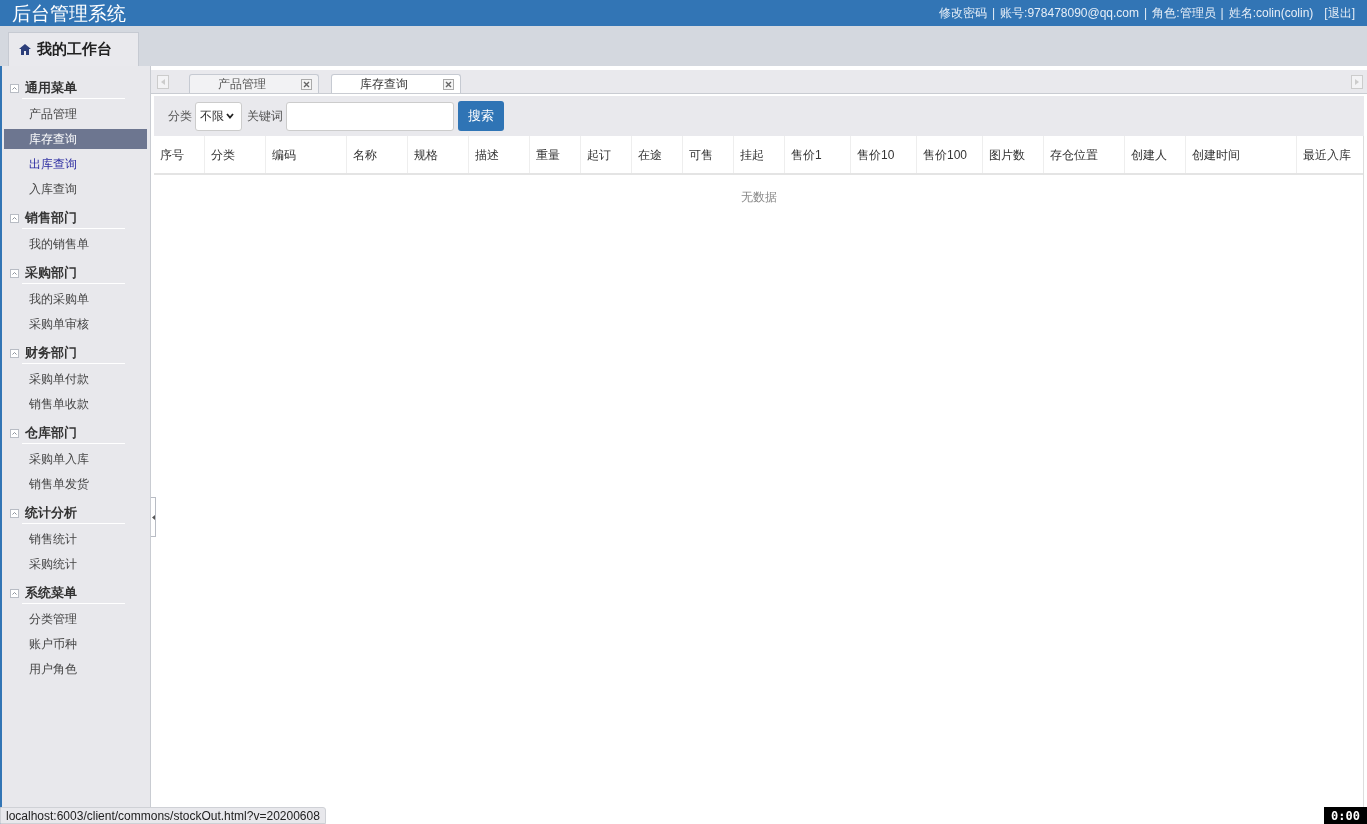 The width and height of the screenshot is (1367, 824). Describe the element at coordinates (75, 619) in the screenshot. I see `menu-item: 分类管理` at that location.